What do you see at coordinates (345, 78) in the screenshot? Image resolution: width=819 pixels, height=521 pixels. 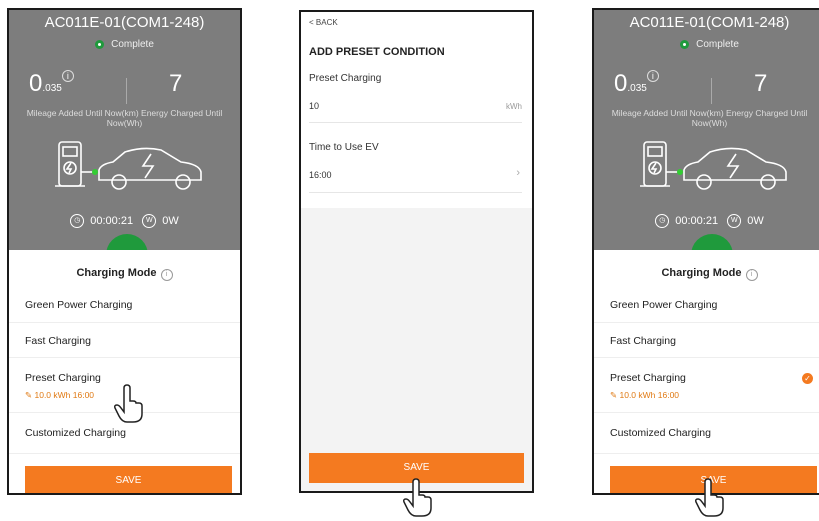 I see `preset-charging-label: Preset Charging` at bounding box center [345, 78].